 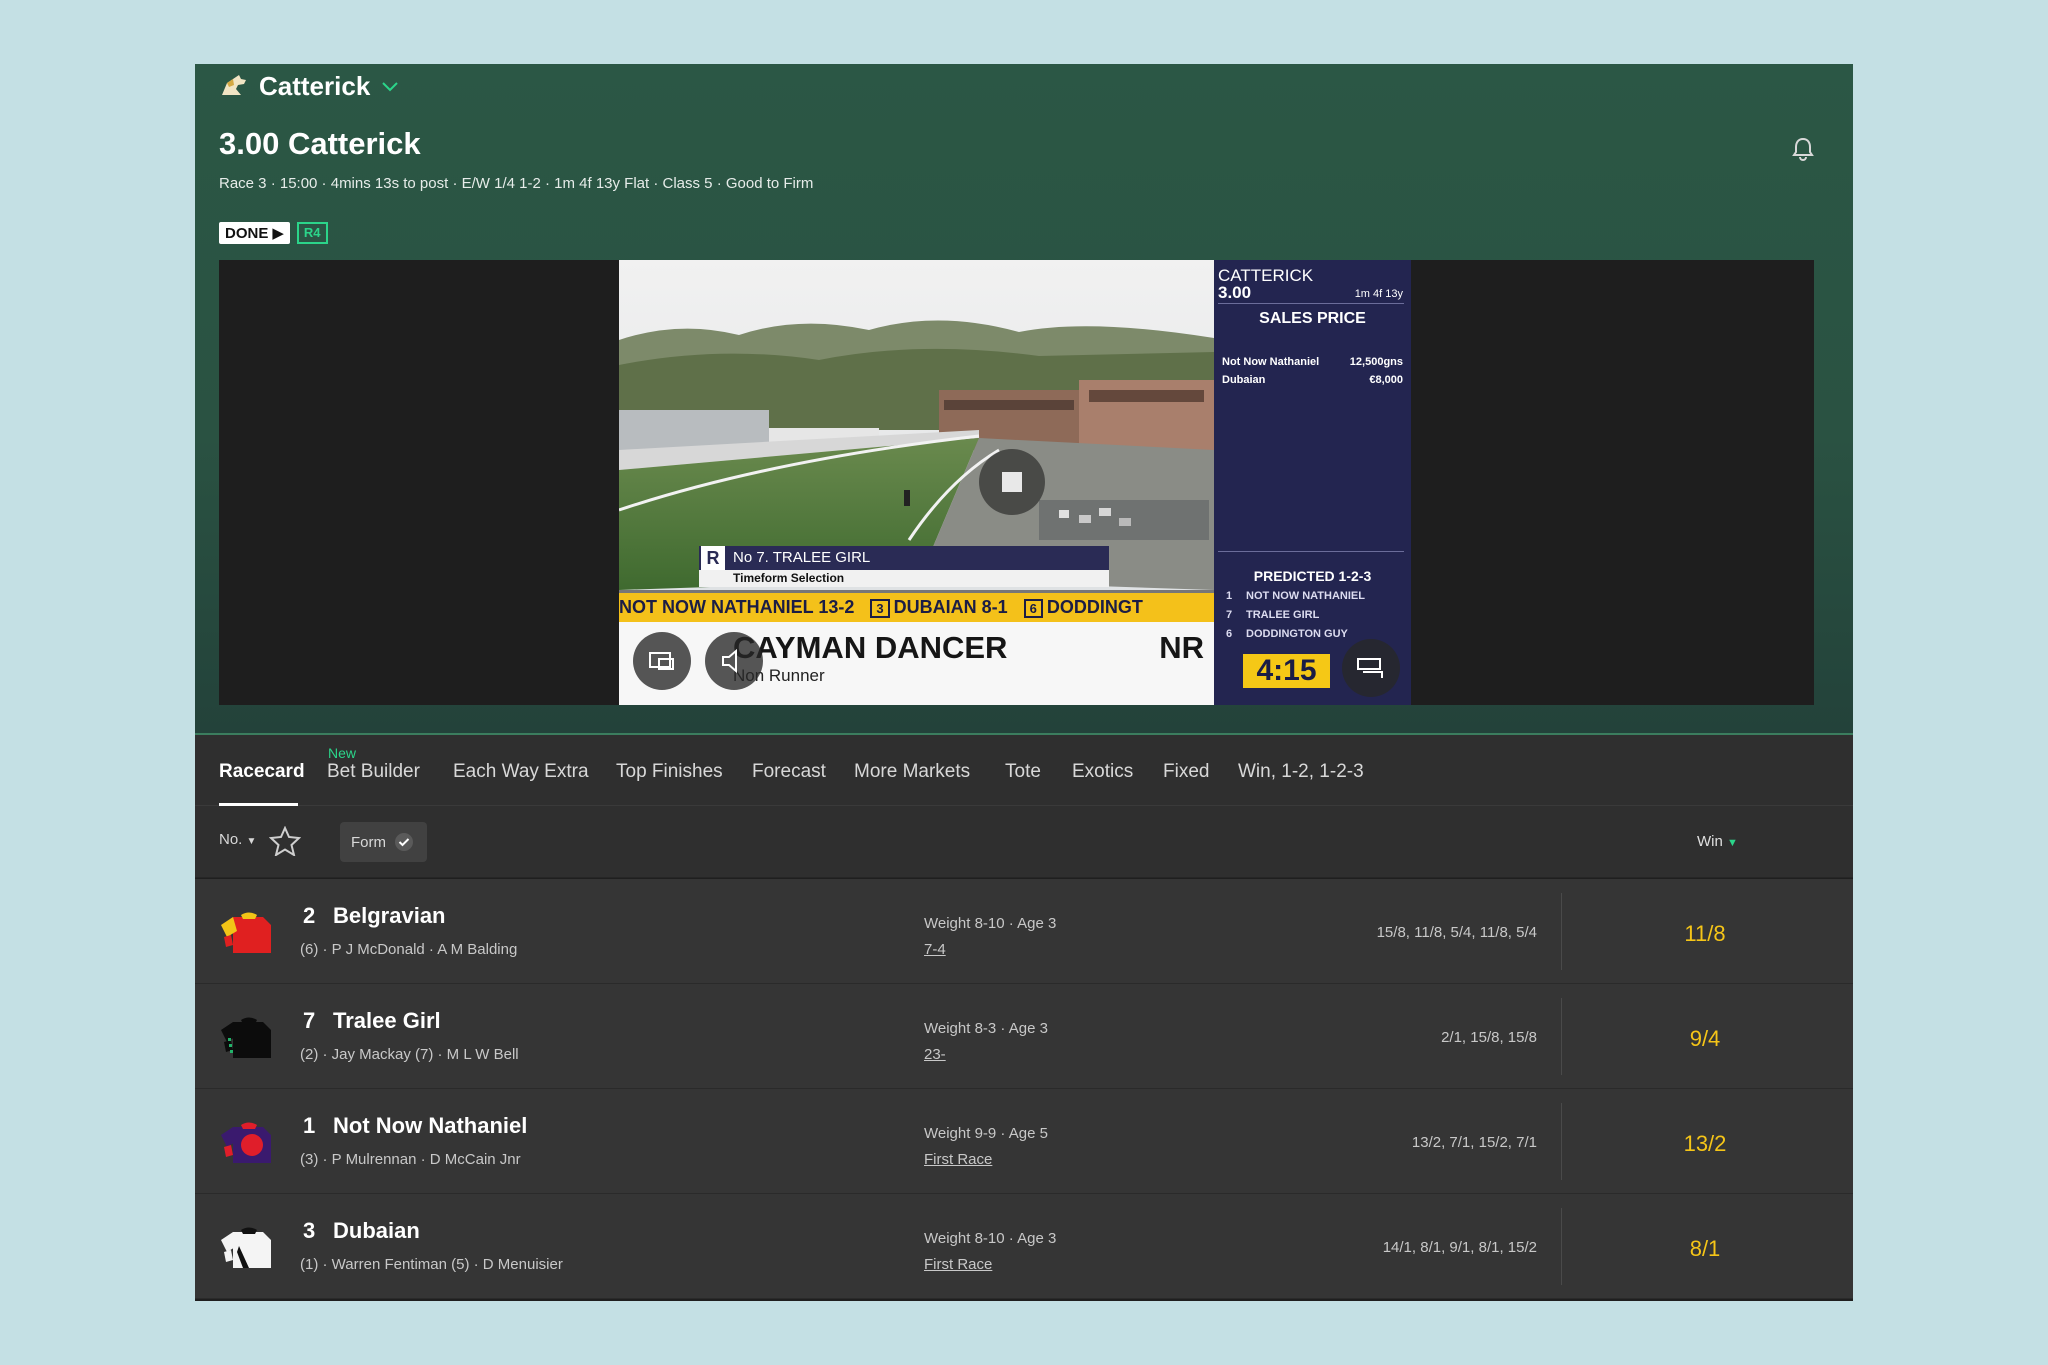 I want to click on r4-badge: R4, so click(x=312, y=233).